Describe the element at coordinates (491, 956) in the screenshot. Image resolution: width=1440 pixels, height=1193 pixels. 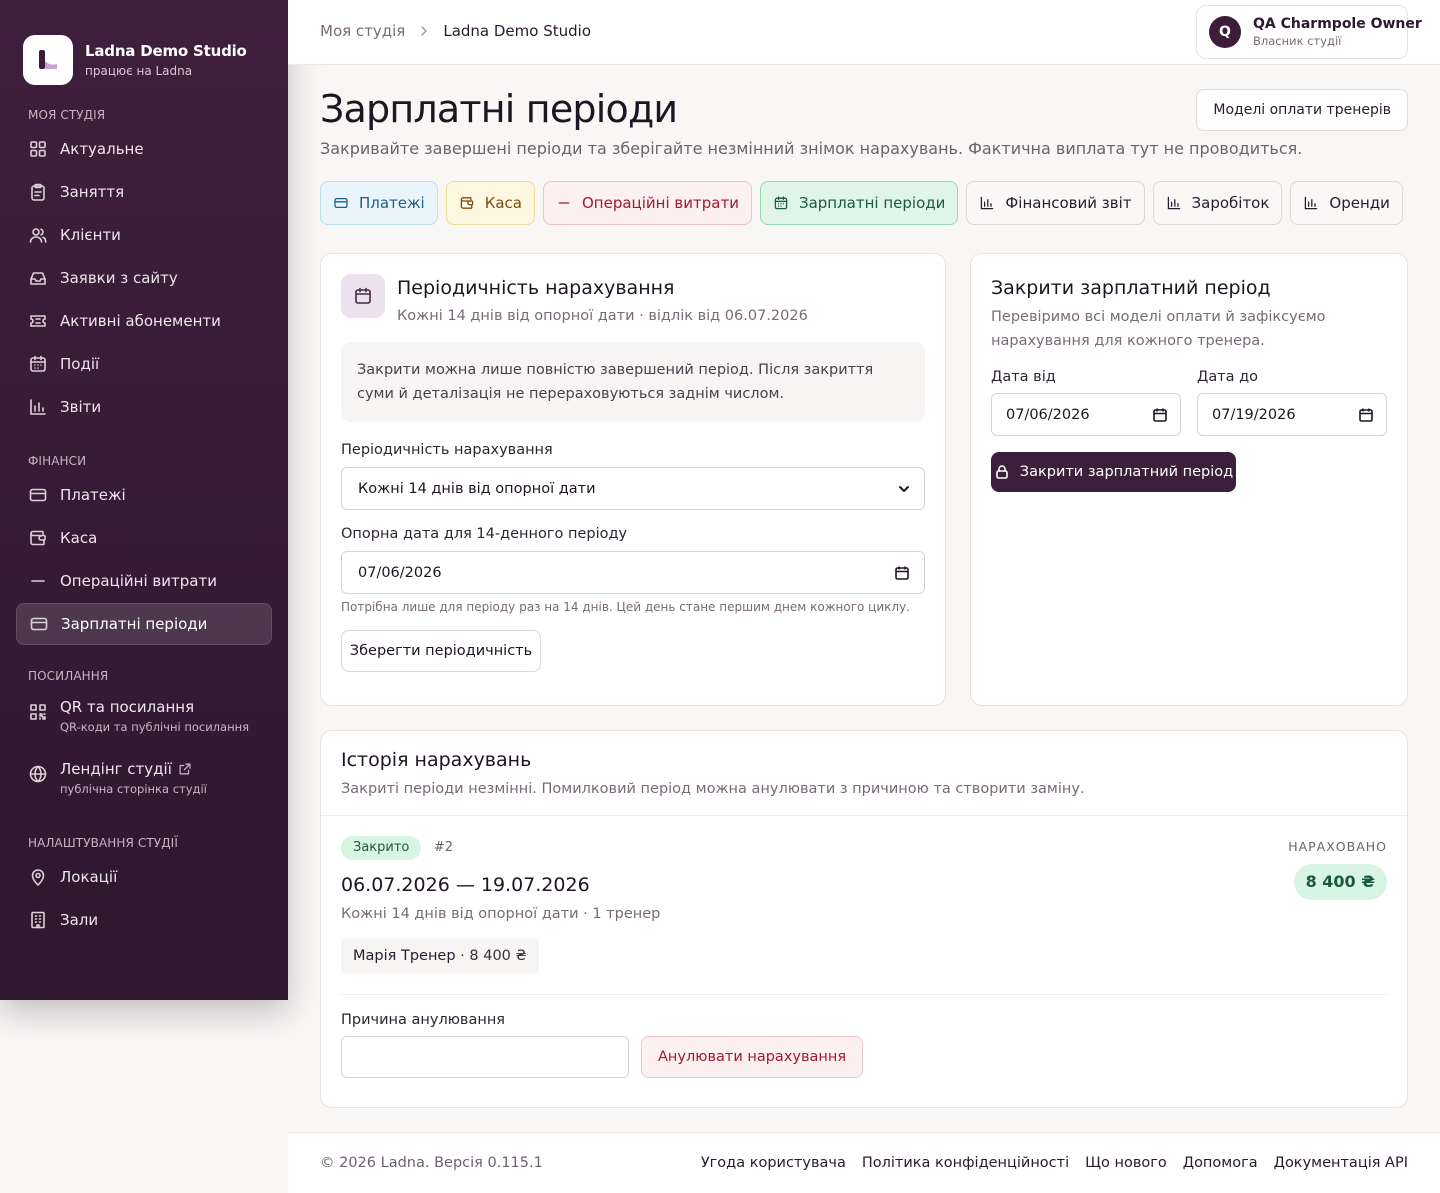
I see `trainer-amount: · 8 400 ₴` at that location.